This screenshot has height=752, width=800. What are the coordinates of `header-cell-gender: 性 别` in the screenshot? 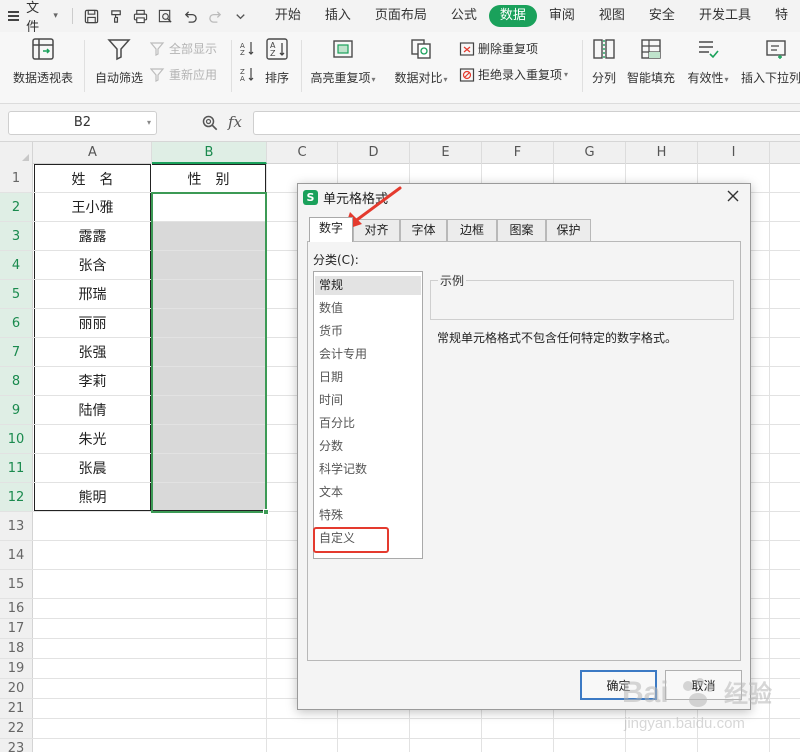 It's located at (209, 178).